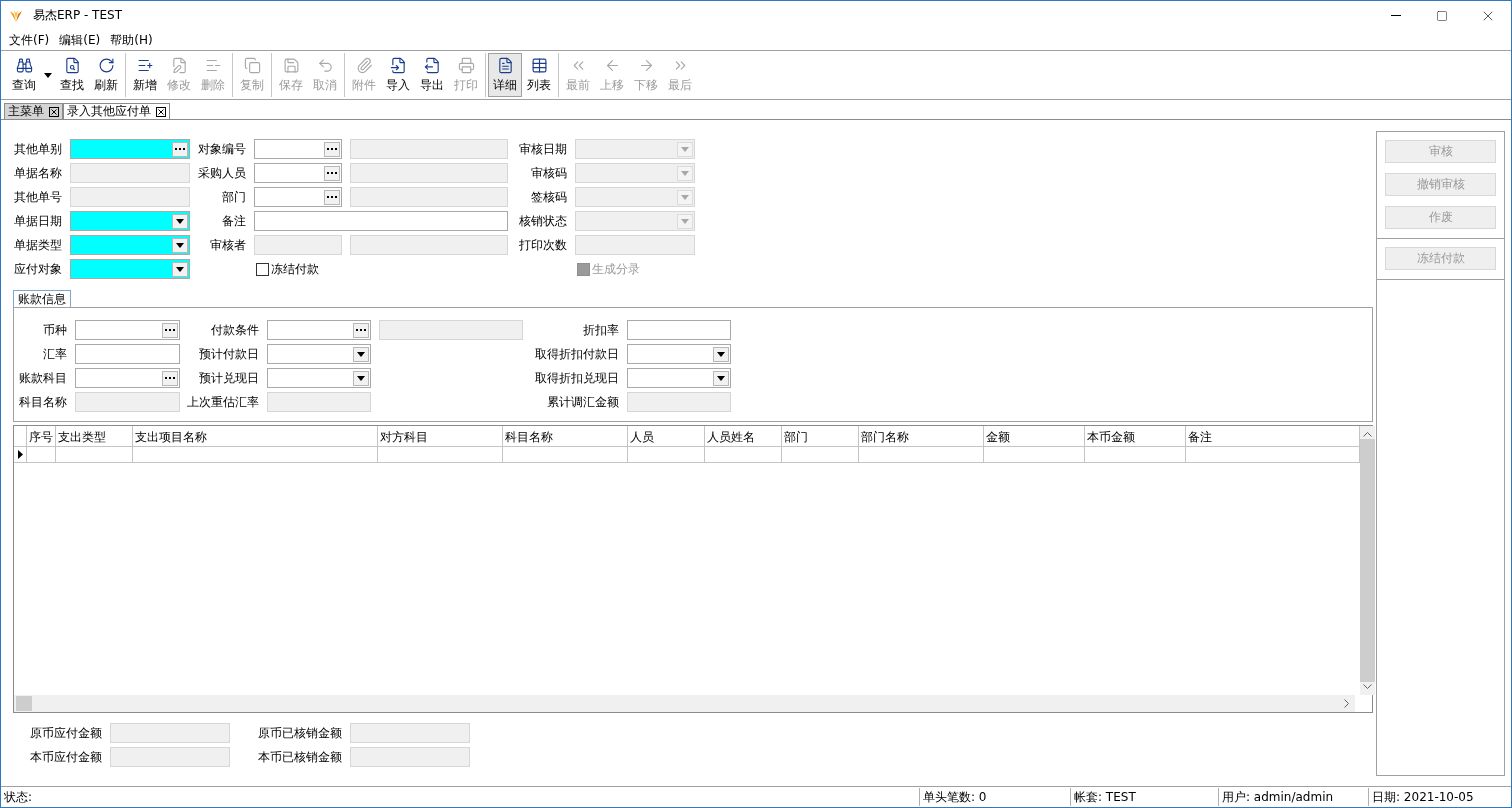 The height and width of the screenshot is (808, 1512). I want to click on menu-item: 帮助(H), so click(131, 40).